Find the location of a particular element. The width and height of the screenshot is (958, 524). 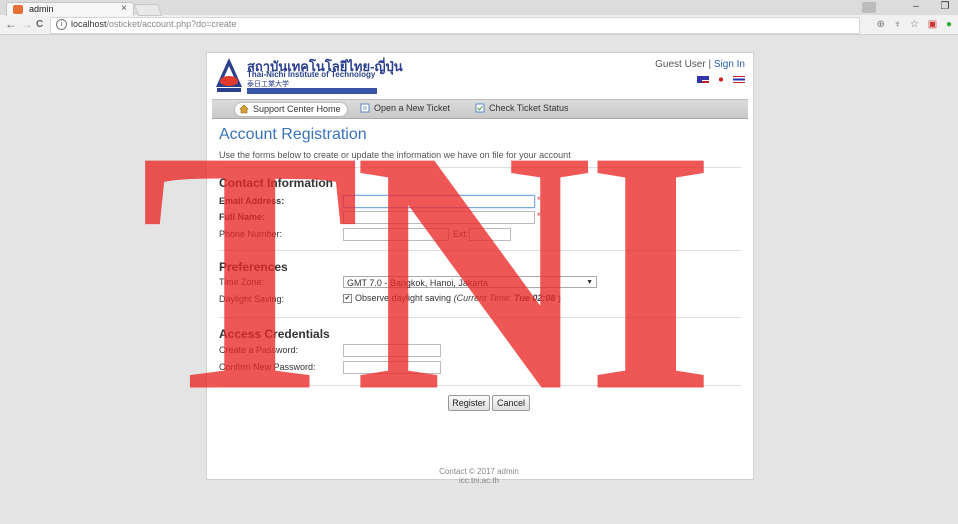

flag-jp-icon is located at coordinates (720, 79).